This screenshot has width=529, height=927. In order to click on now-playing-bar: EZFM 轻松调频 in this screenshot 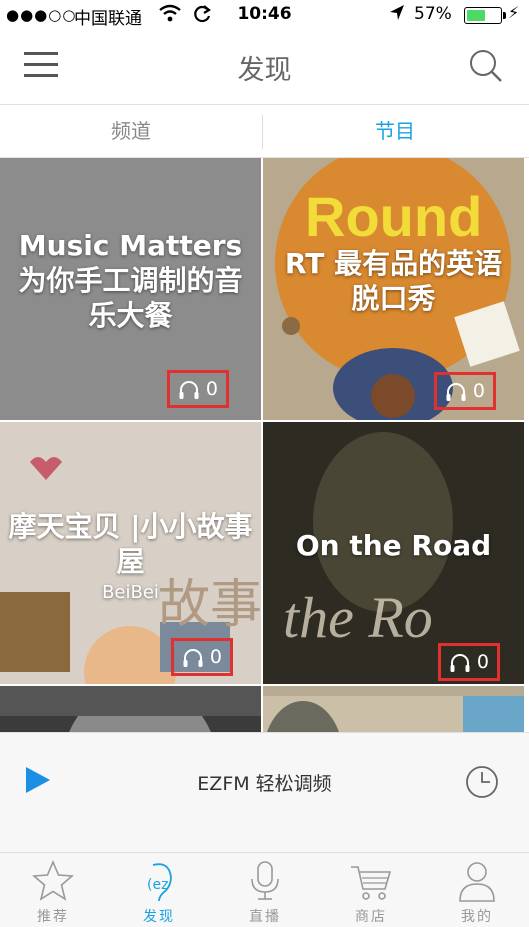, I will do `click(264, 792)`.